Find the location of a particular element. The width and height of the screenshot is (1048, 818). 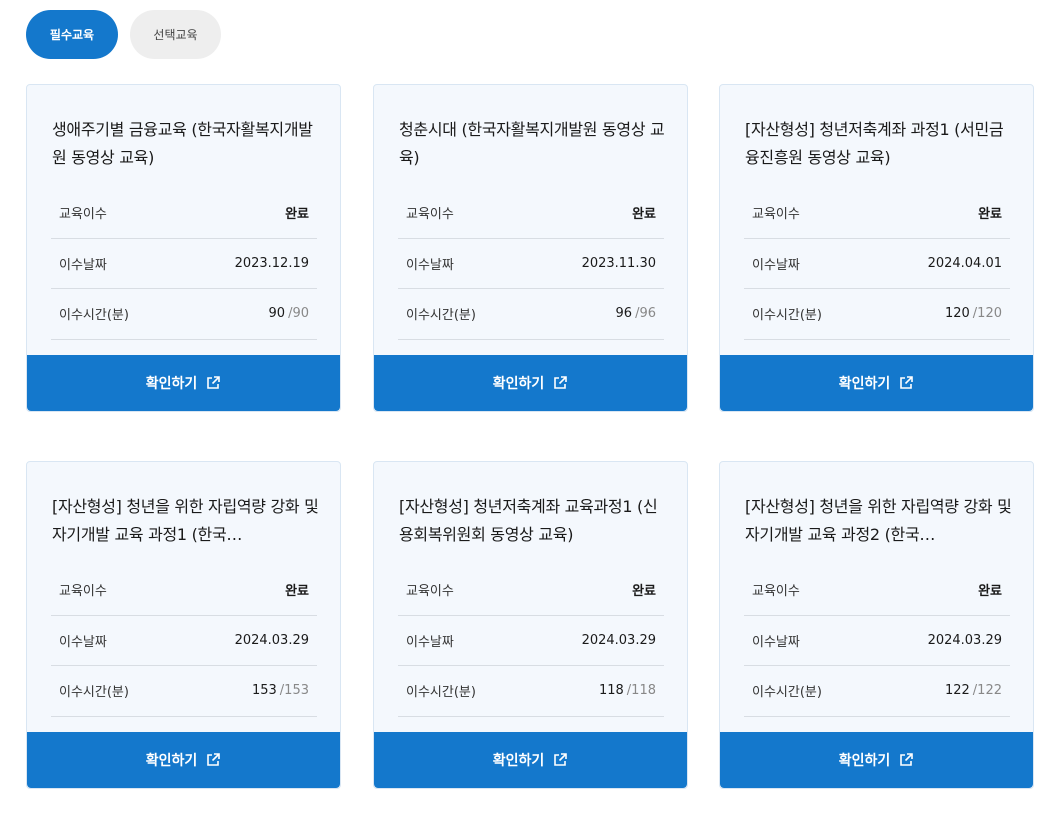

course-title: 청춘시대 (한국자활복지개발원 동영상 교육) is located at coordinates (532, 143).